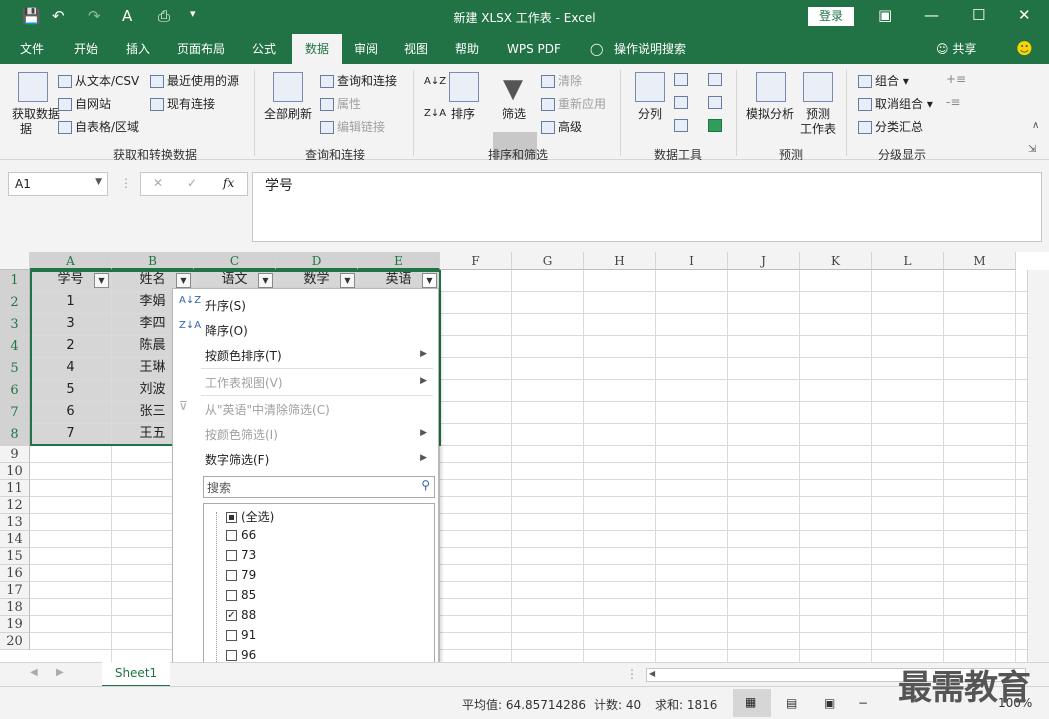 This screenshot has height=719, width=1049. What do you see at coordinates (978, 15) in the screenshot?
I see `maximize-icon: ☐` at bounding box center [978, 15].